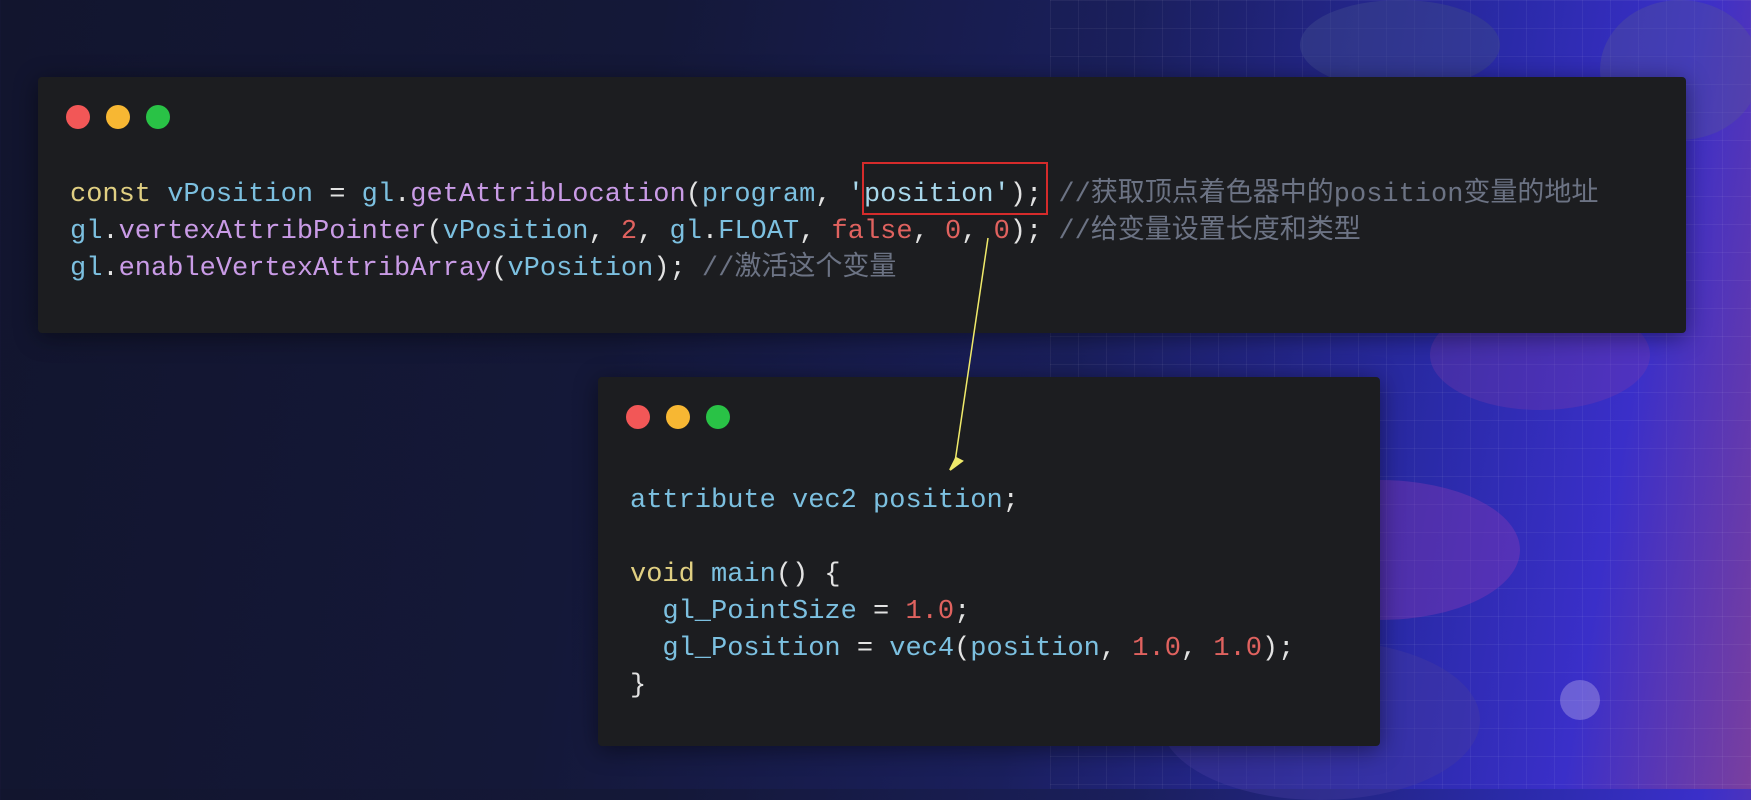  What do you see at coordinates (955, 188) in the screenshot?
I see `position-highlight-box` at bounding box center [955, 188].